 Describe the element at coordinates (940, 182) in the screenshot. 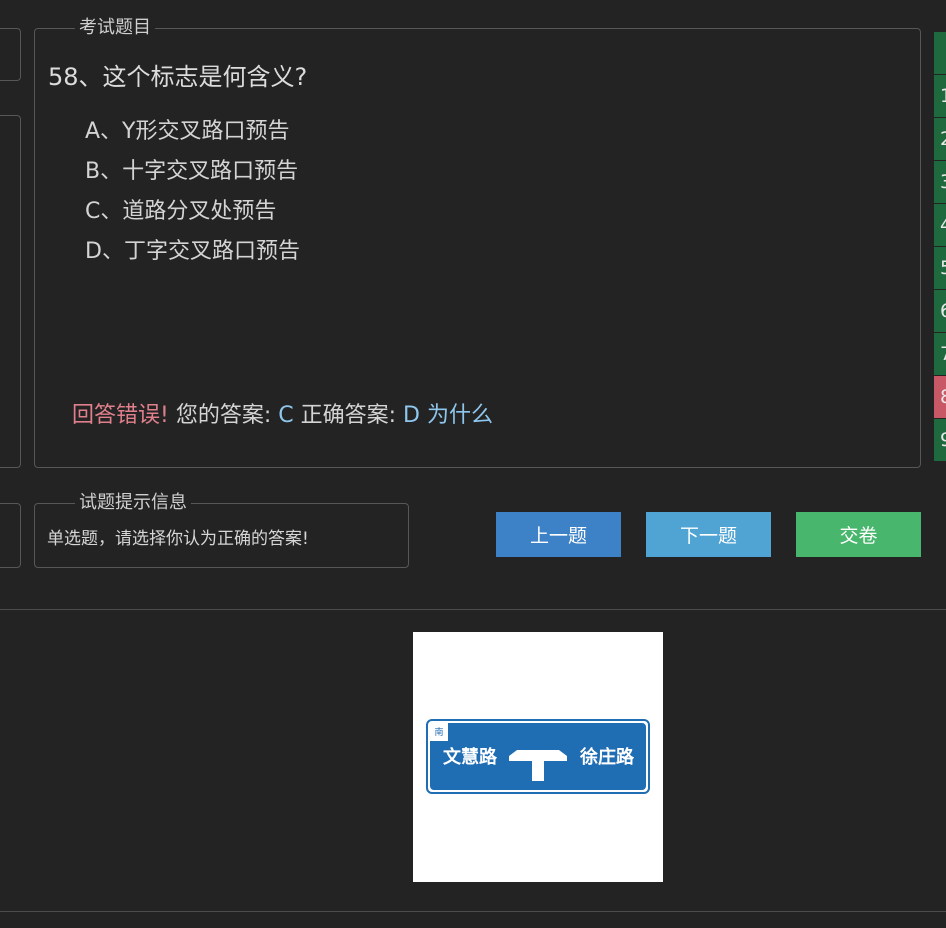

I see `question-number-3: 3` at that location.